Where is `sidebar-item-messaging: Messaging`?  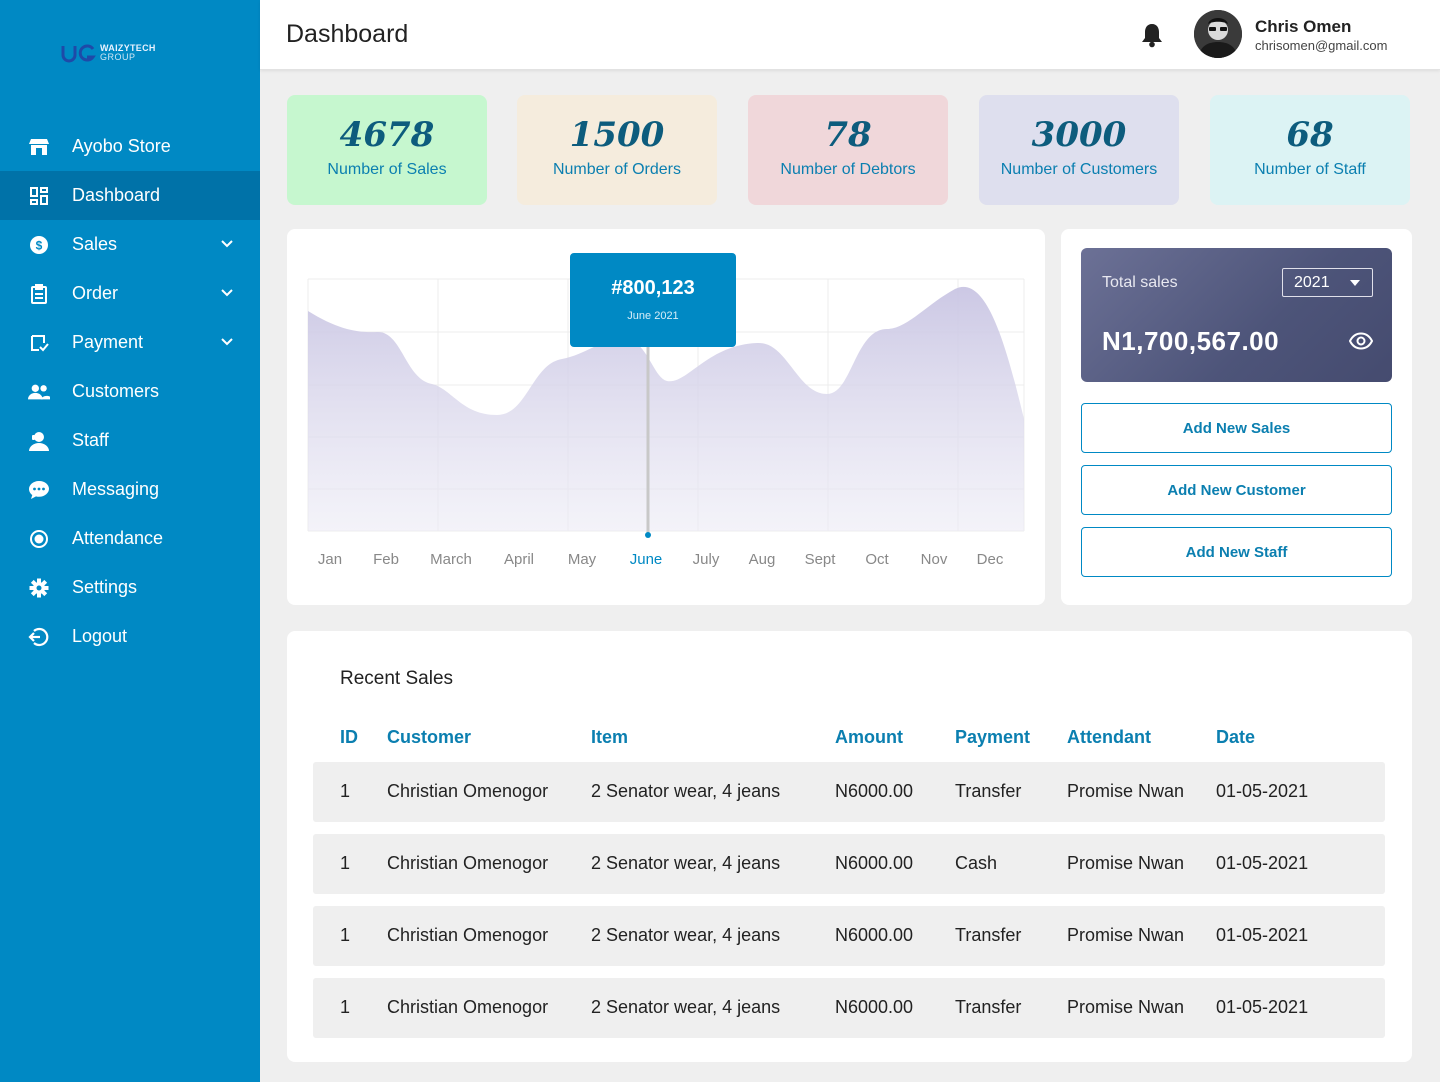
sidebar-item-messaging: Messaging is located at coordinates (130, 489).